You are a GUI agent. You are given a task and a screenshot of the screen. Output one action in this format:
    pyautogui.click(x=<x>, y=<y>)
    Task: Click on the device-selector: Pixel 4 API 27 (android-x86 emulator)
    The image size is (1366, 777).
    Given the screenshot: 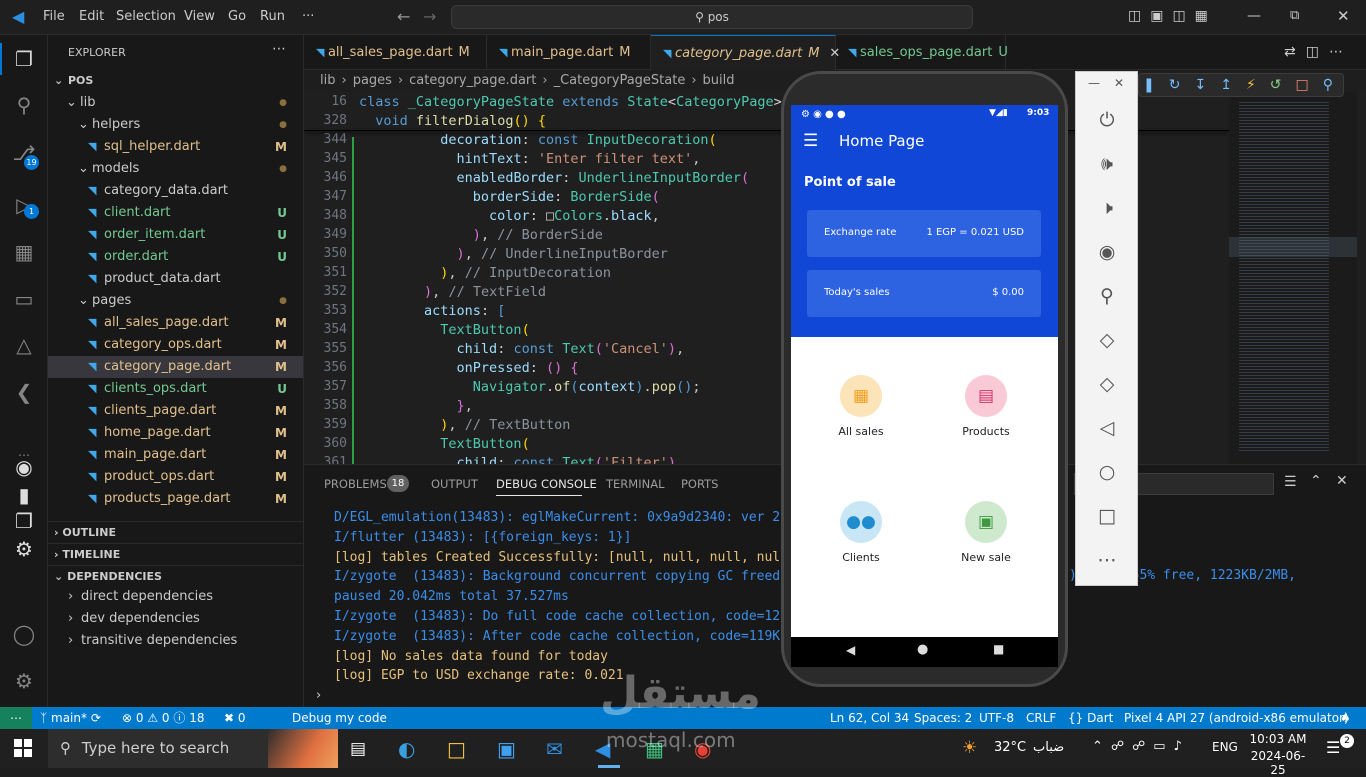 What is the action you would take?
    pyautogui.click(x=1236, y=718)
    